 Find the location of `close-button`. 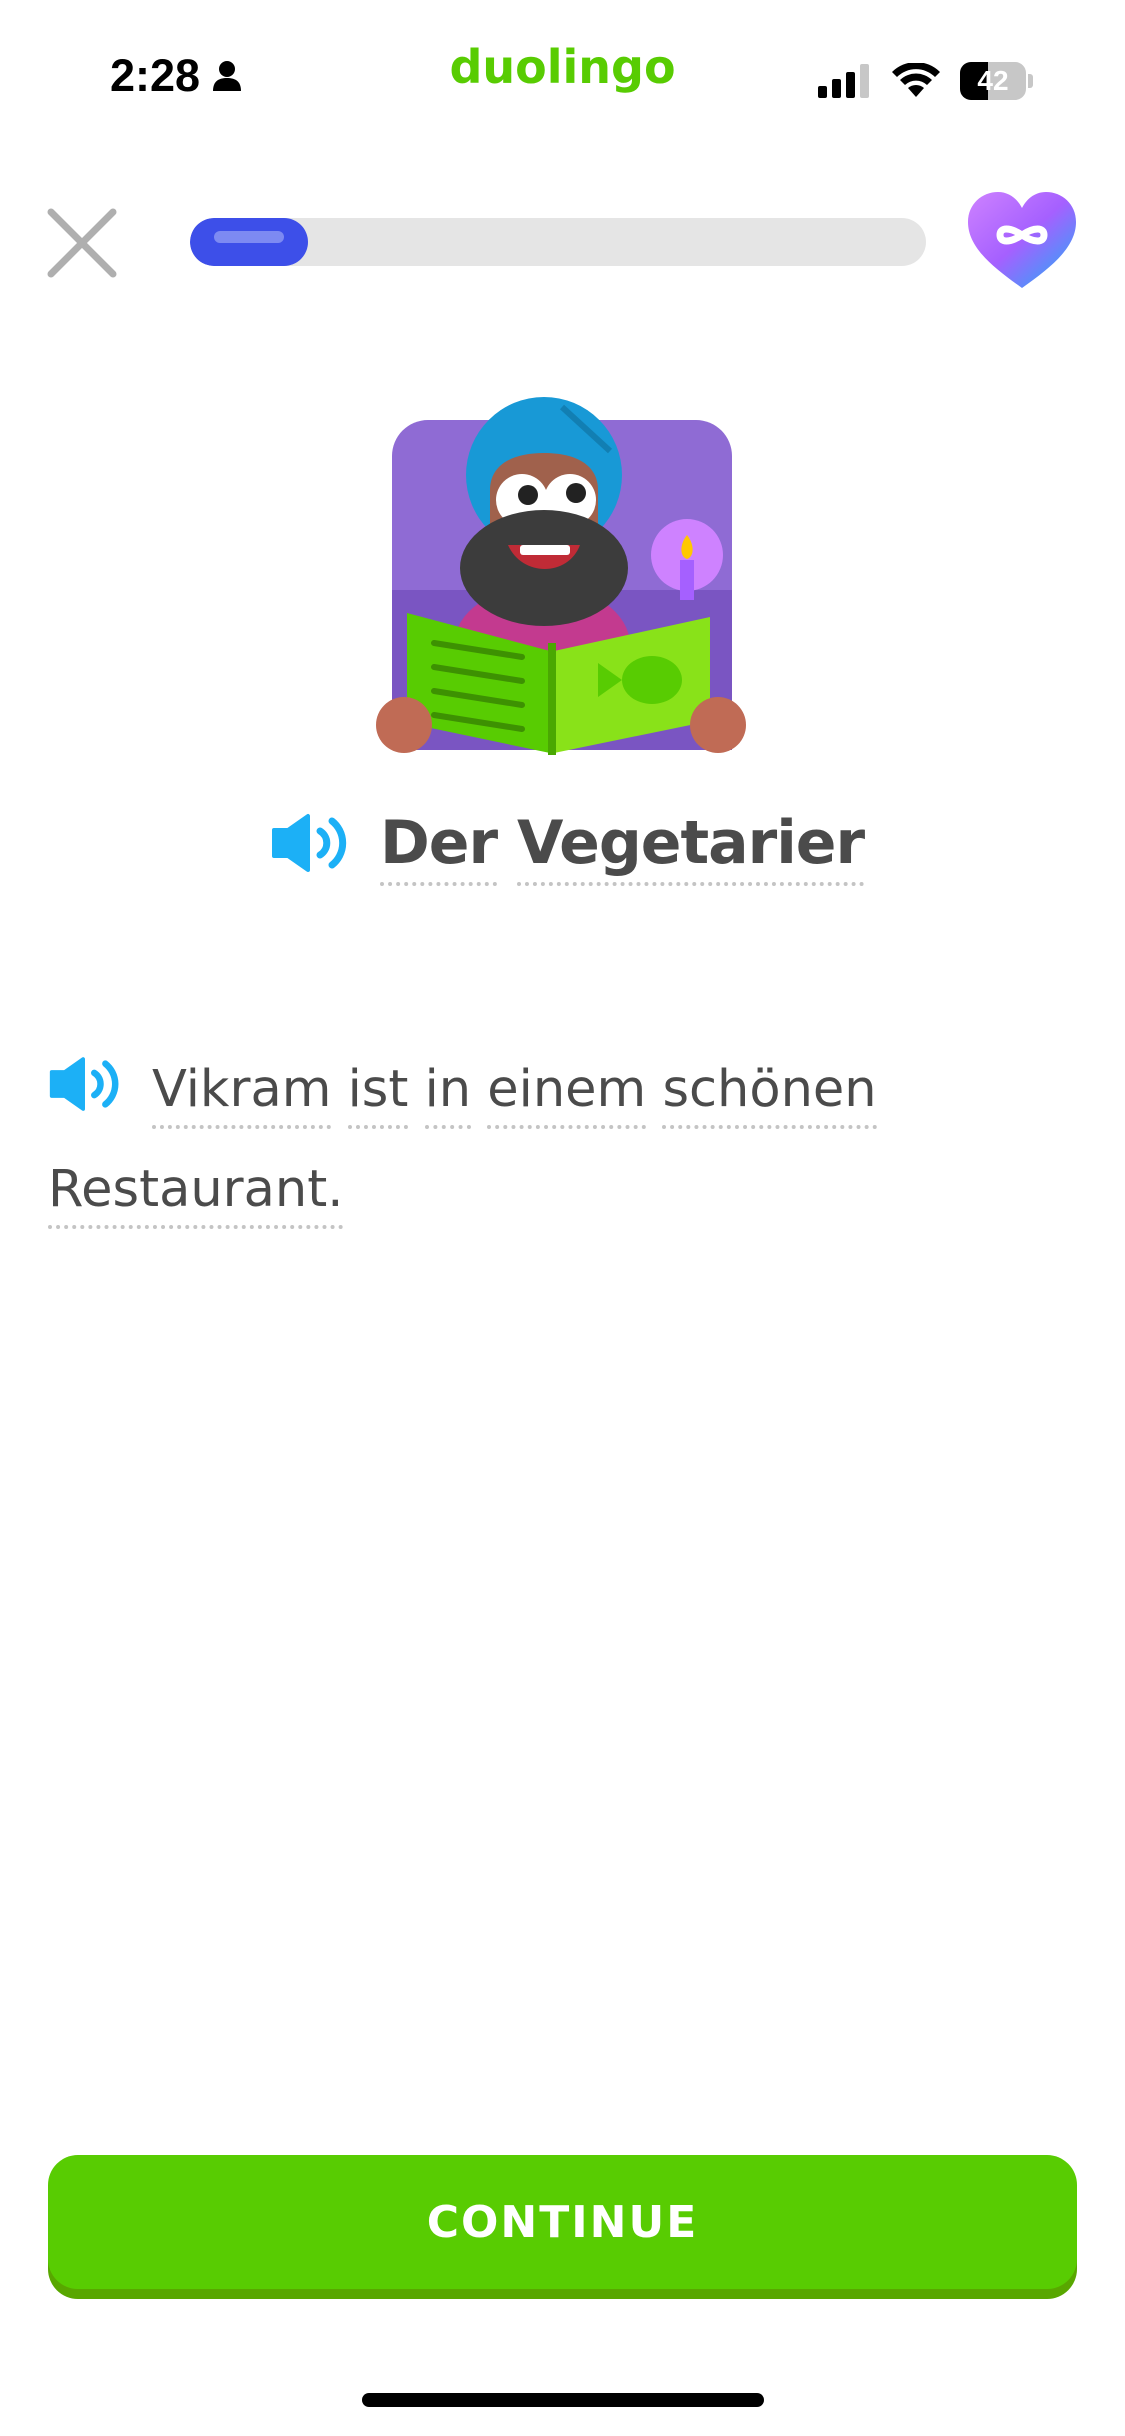

close-button is located at coordinates (82, 243).